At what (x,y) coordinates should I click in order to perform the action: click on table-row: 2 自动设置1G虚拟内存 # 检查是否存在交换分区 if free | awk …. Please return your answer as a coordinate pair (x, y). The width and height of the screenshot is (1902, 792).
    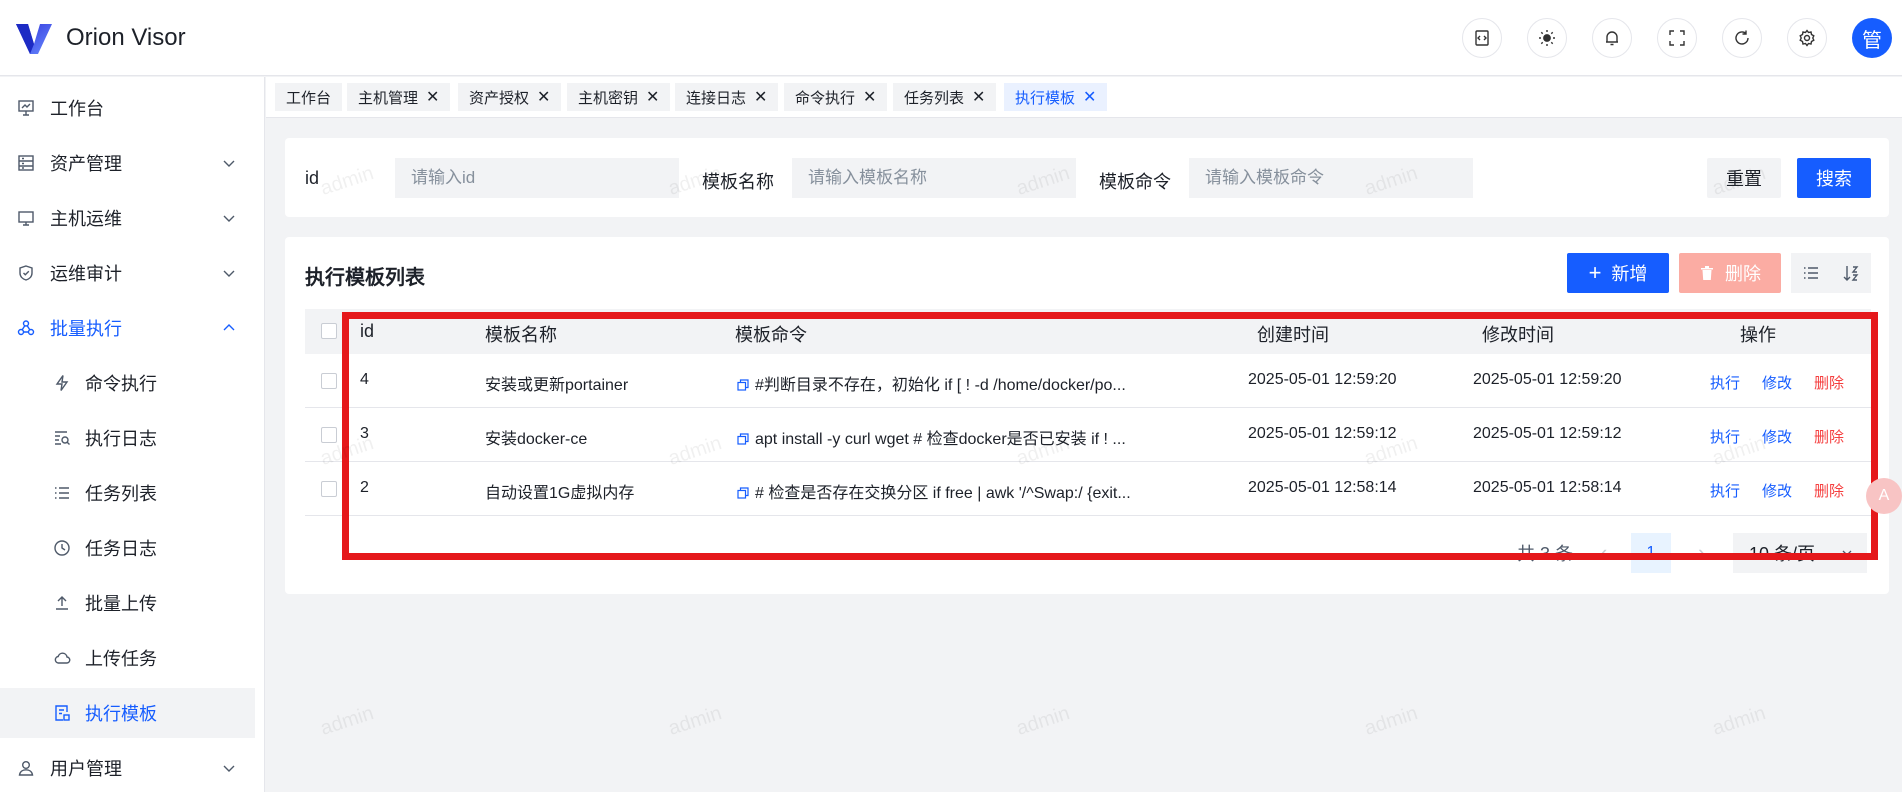
    Looking at the image, I should click on (1088, 489).